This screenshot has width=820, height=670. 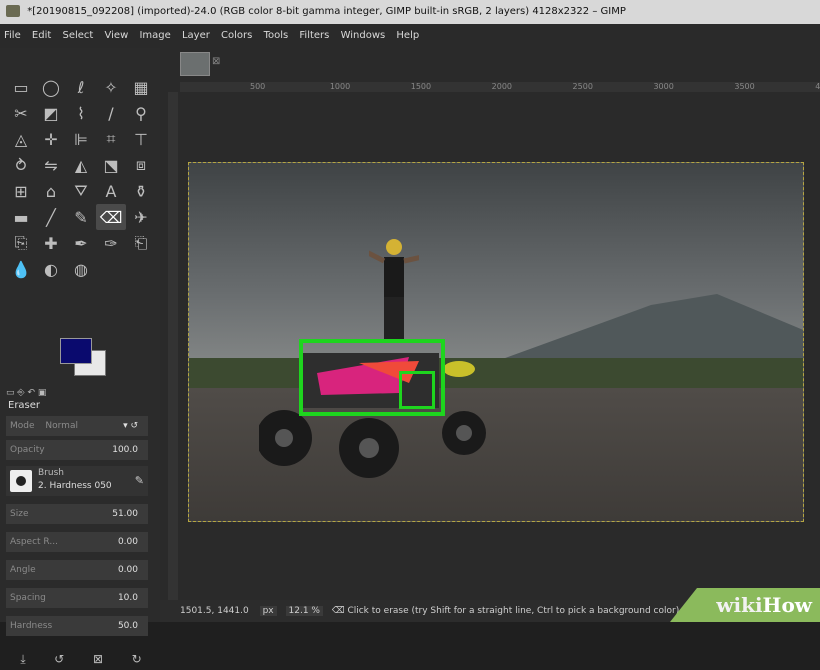 What do you see at coordinates (173, 352) in the screenshot?
I see `vertical-ruler` at bounding box center [173, 352].